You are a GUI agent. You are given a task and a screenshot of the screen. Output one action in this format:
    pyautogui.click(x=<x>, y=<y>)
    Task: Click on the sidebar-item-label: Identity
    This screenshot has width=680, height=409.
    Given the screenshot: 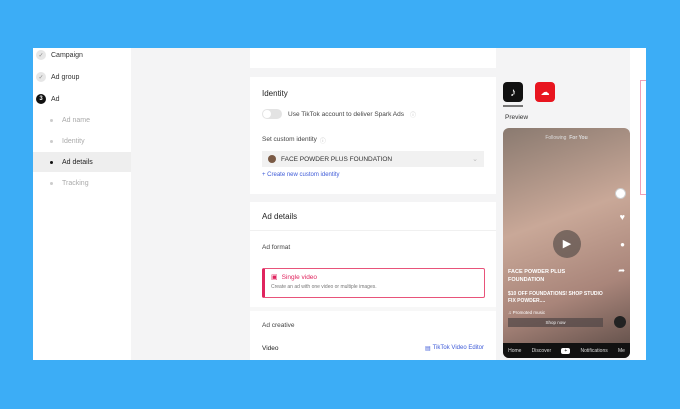 What is the action you would take?
    pyautogui.click(x=73, y=141)
    